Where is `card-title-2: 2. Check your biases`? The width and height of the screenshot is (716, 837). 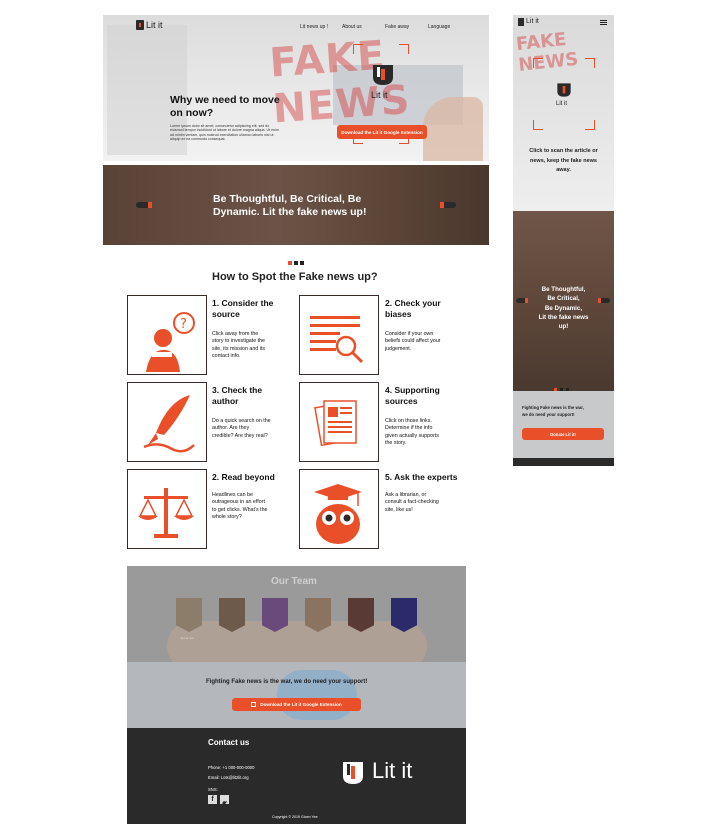 card-title-2: 2. Check your biases is located at coordinates (413, 308).